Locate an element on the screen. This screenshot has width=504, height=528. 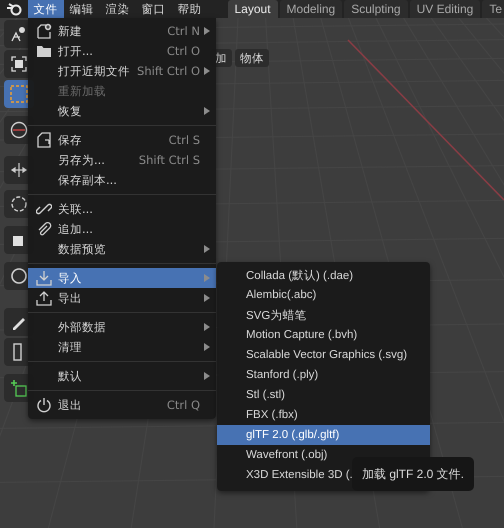
menu-entry: 另存为... Shift Ctrl S is located at coordinates (122, 160).